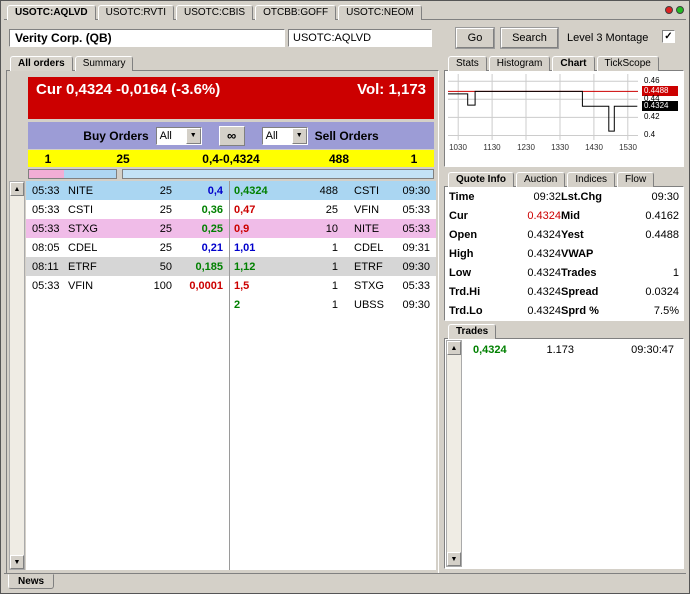  What do you see at coordinates (333, 209) in the screenshot?
I see `ask-row: 0,47 25 VFIN 05:33` at bounding box center [333, 209].